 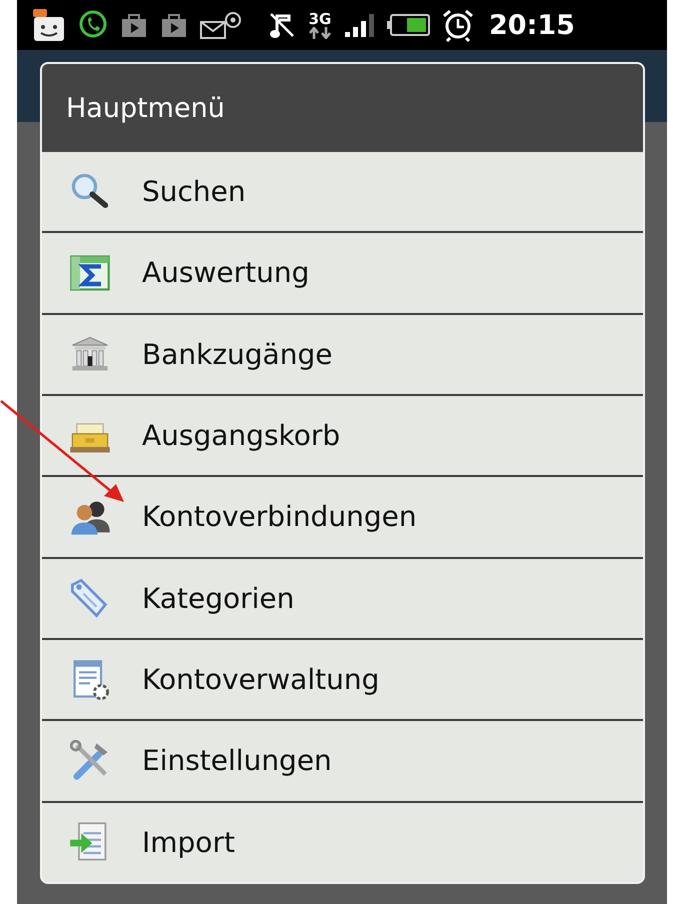 I want to click on alarm-clock-icon, so click(x=458, y=25).